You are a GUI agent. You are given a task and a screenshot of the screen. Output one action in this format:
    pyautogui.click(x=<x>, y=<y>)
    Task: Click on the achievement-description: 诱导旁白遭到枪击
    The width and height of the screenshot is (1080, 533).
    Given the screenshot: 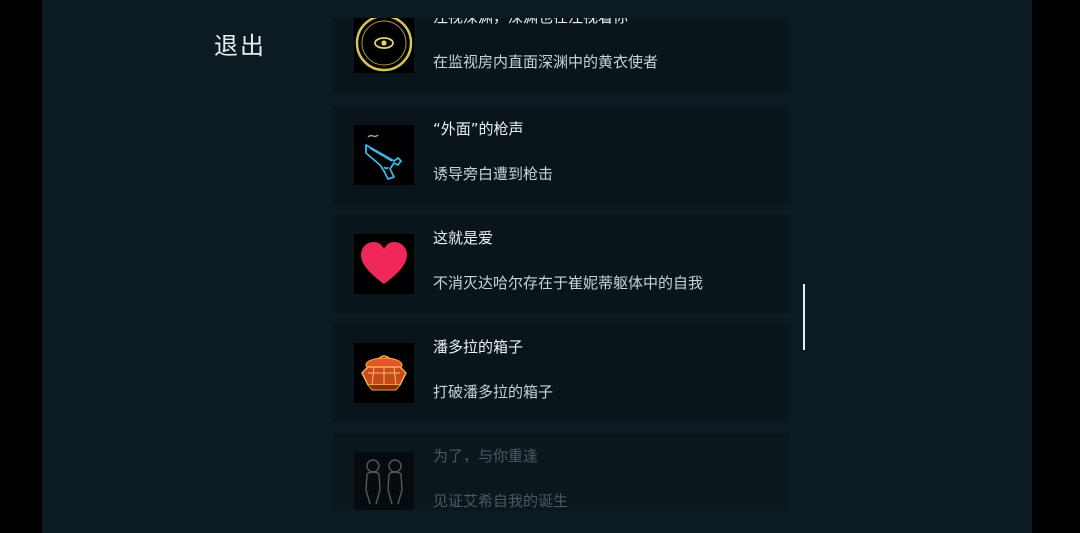 What is the action you would take?
    pyautogui.click(x=493, y=174)
    